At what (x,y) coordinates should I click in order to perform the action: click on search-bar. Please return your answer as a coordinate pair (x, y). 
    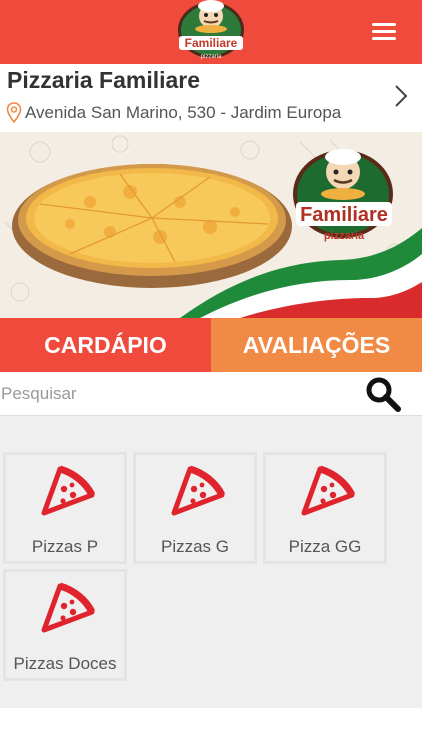
    Looking at the image, I should click on (211, 394).